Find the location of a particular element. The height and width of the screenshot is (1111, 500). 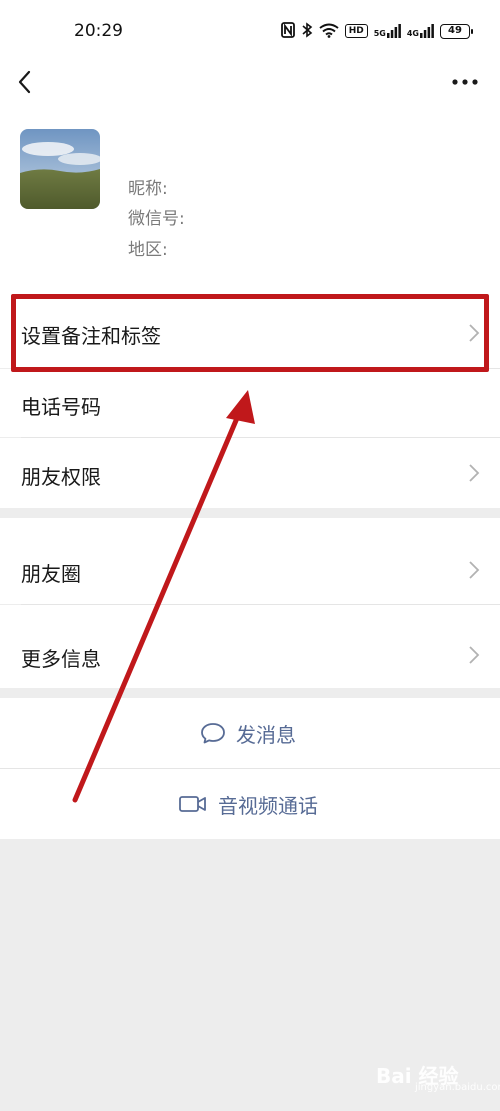

more-info-label: 更多信息 is located at coordinates (61, 659).